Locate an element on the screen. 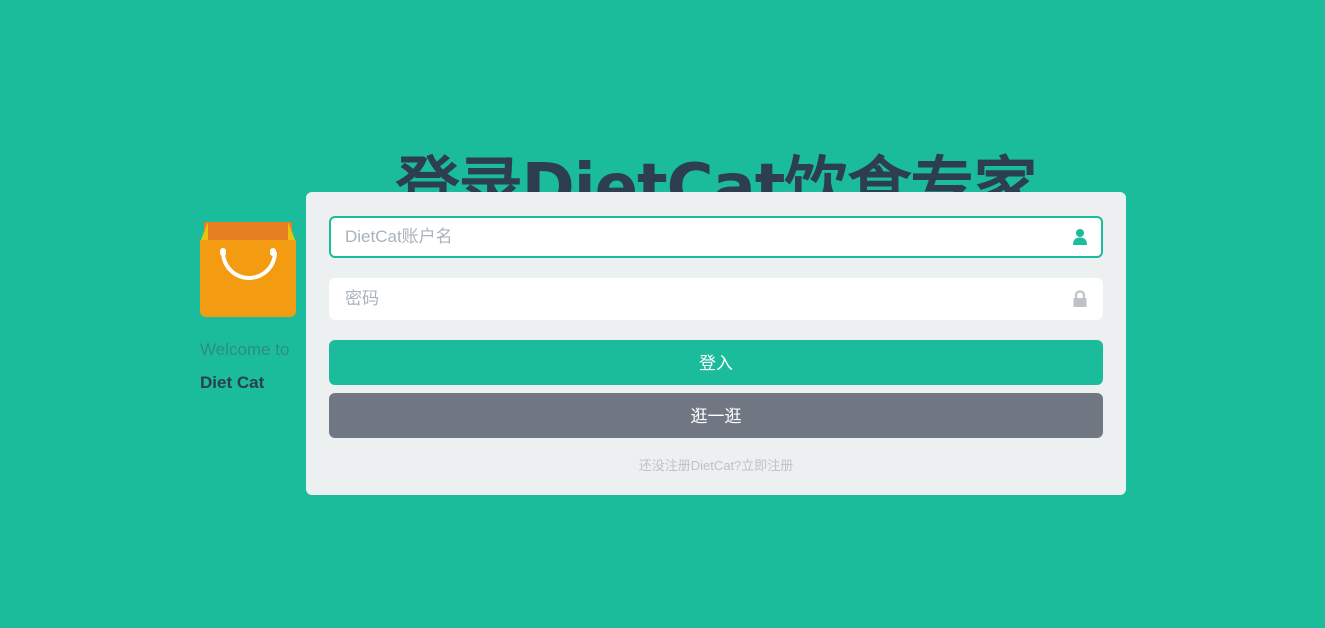  login-button: 登入 is located at coordinates (716, 362).